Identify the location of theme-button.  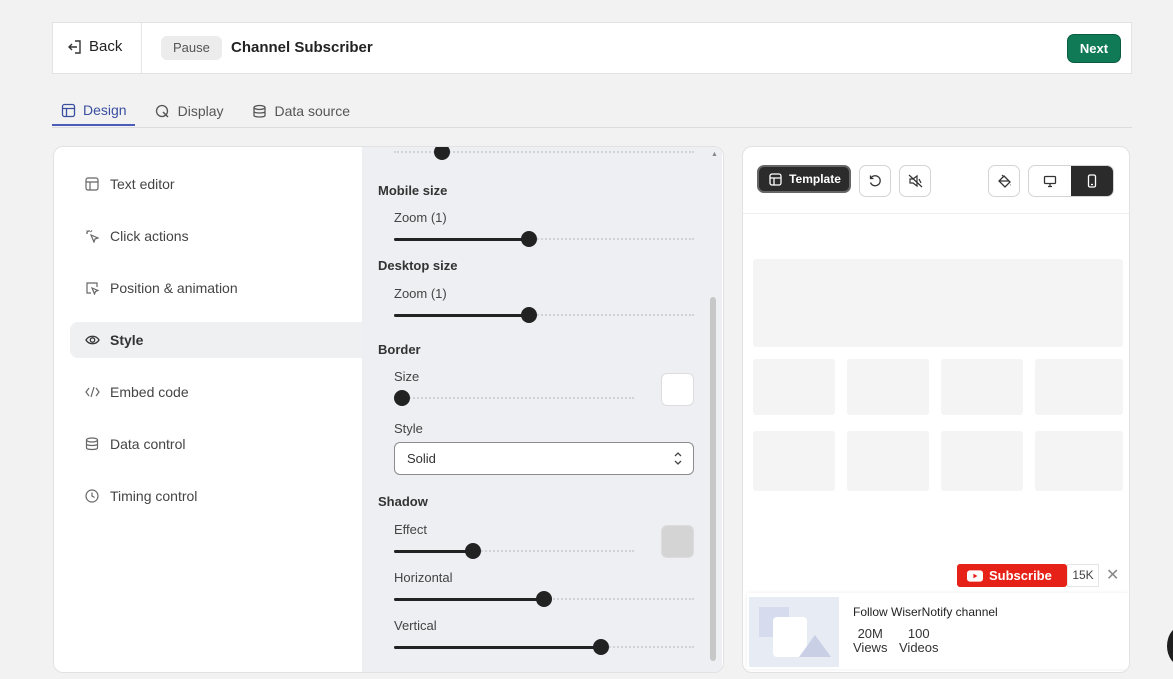
(1004, 181).